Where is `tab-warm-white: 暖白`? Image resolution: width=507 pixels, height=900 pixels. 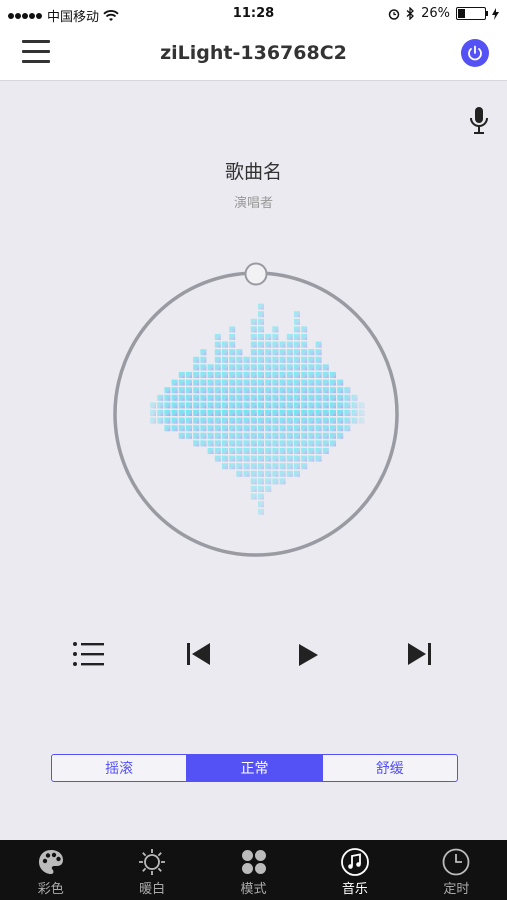 tab-warm-white: 暖白 is located at coordinates (151, 870).